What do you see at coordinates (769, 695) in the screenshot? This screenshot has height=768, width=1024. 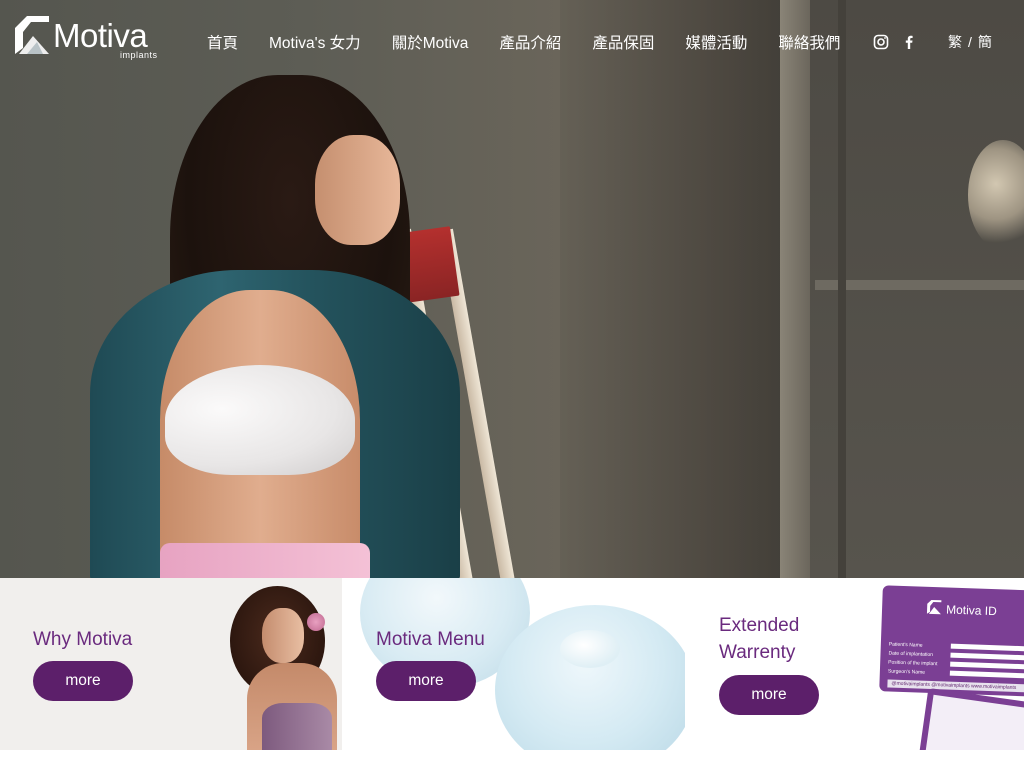 I see `warranty-more-button: more` at bounding box center [769, 695].